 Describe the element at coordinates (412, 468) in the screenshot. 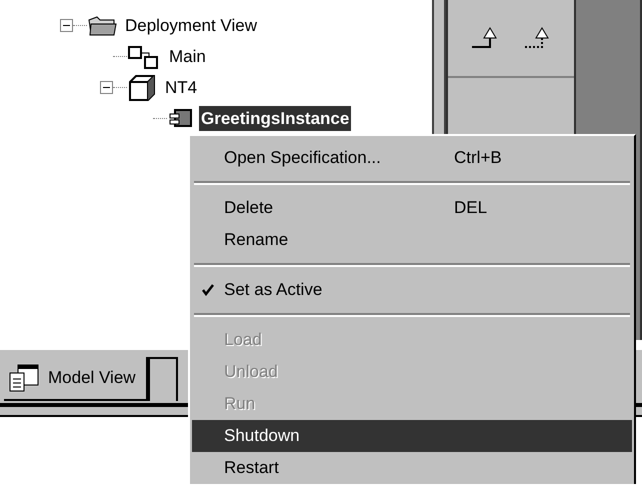

I see `menu-item: Restart` at that location.